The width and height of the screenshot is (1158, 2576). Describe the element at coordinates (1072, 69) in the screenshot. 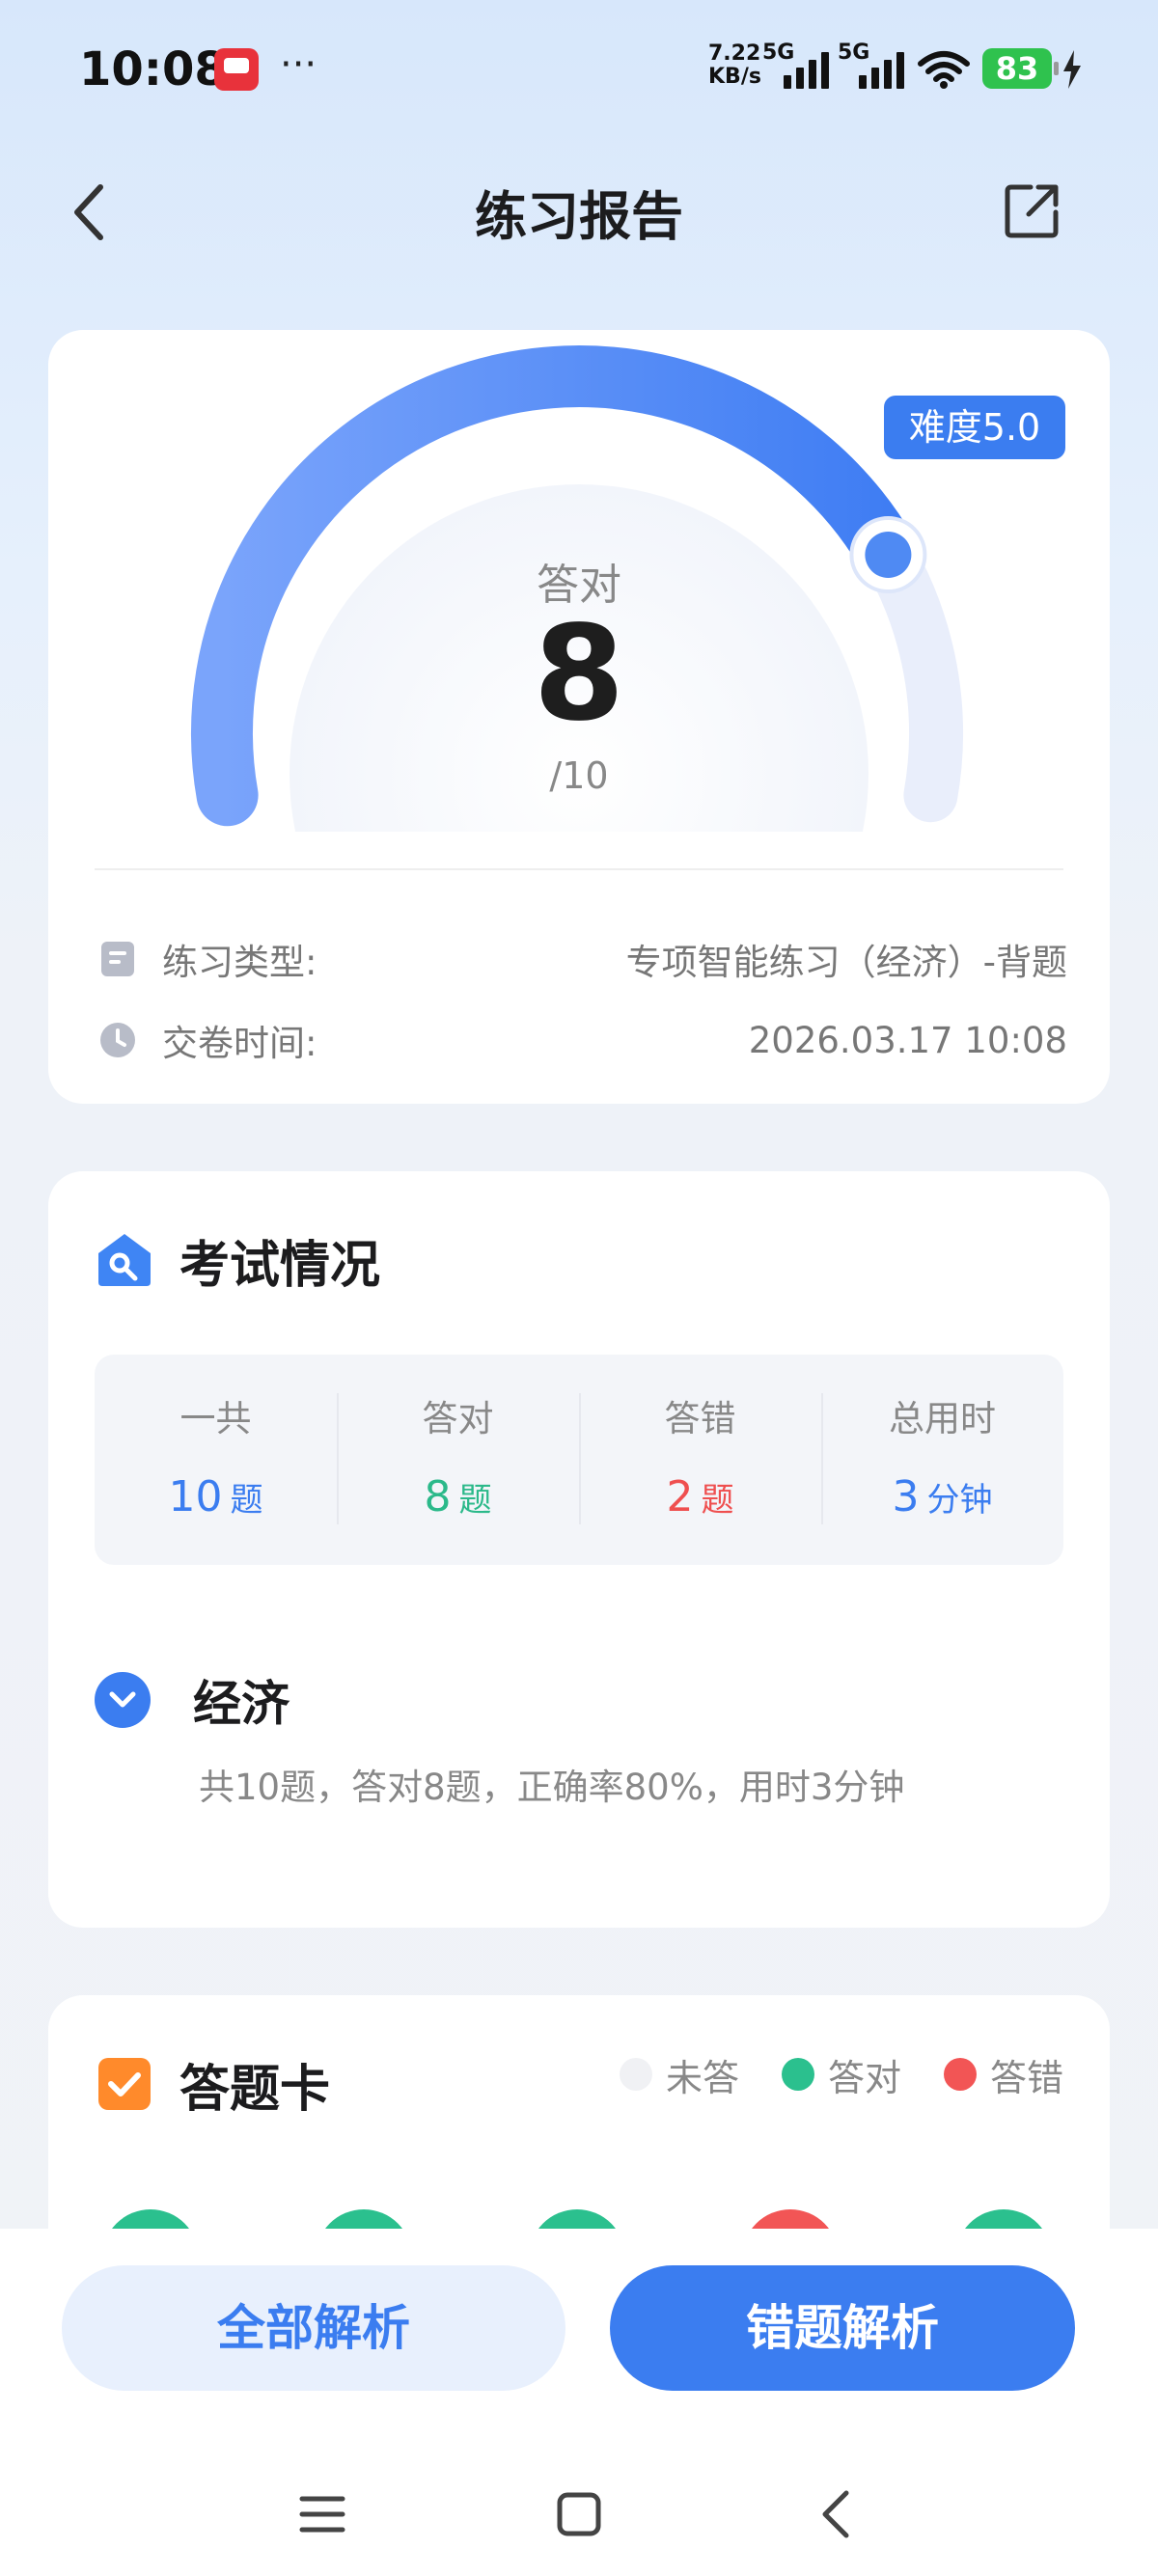

I see `charging-icon` at that location.